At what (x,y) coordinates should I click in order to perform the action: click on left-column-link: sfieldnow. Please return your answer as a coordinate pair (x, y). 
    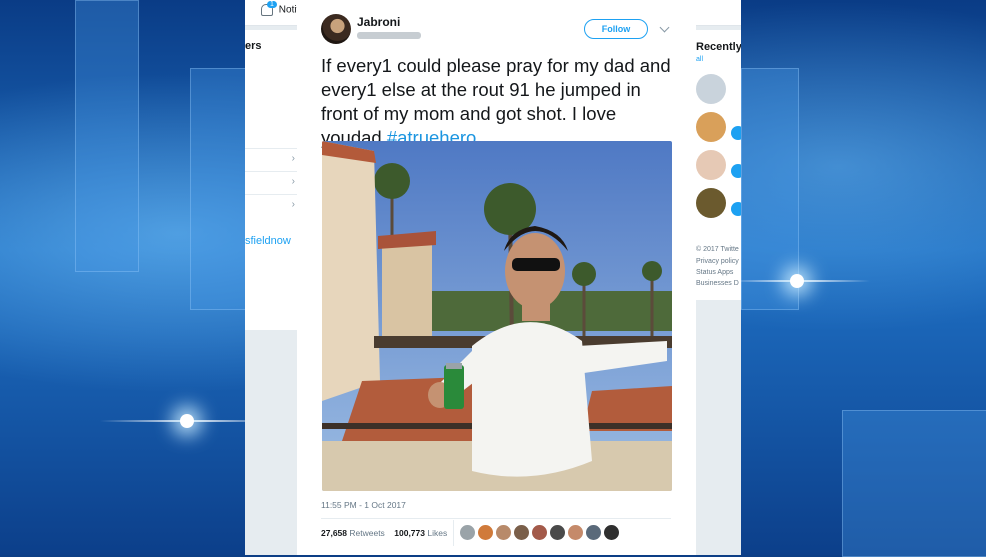
    Looking at the image, I should click on (268, 241).